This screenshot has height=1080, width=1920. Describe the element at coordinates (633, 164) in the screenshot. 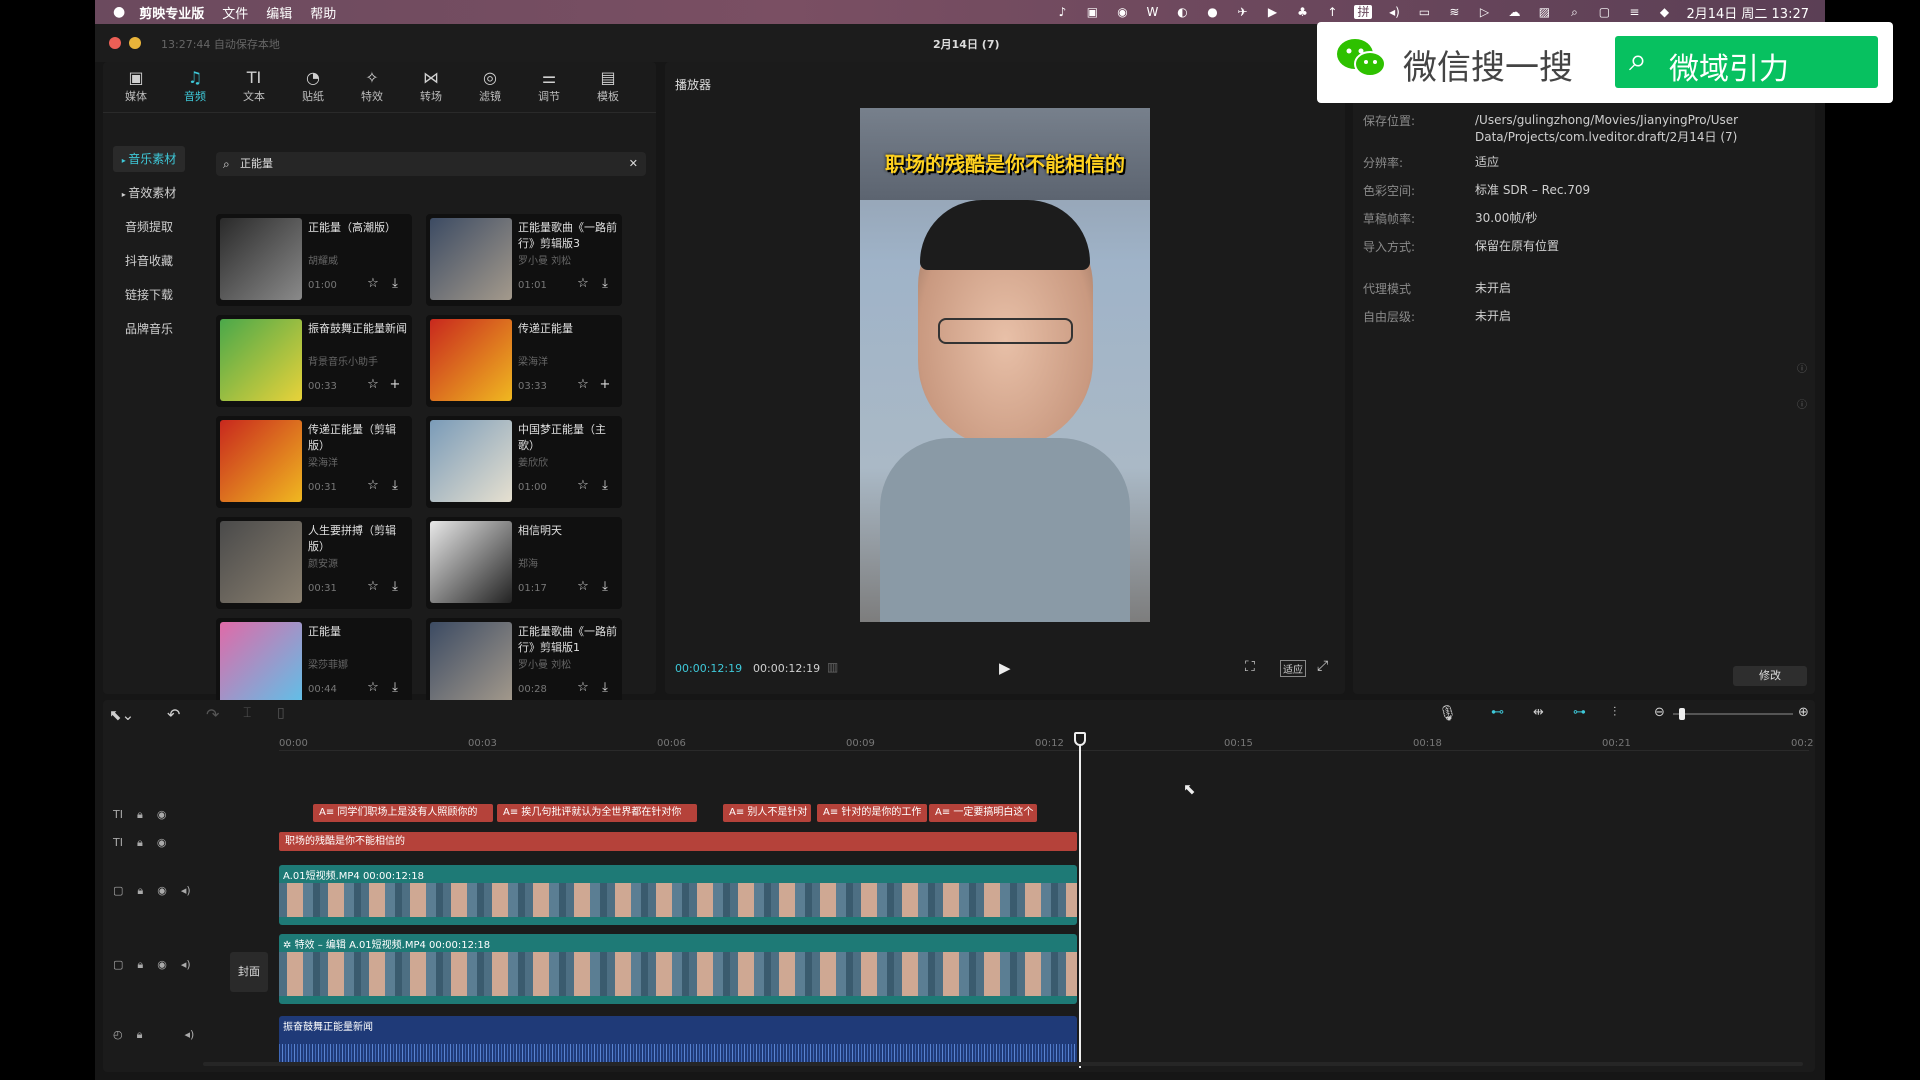

I see `clear-search-icon: ✕` at that location.